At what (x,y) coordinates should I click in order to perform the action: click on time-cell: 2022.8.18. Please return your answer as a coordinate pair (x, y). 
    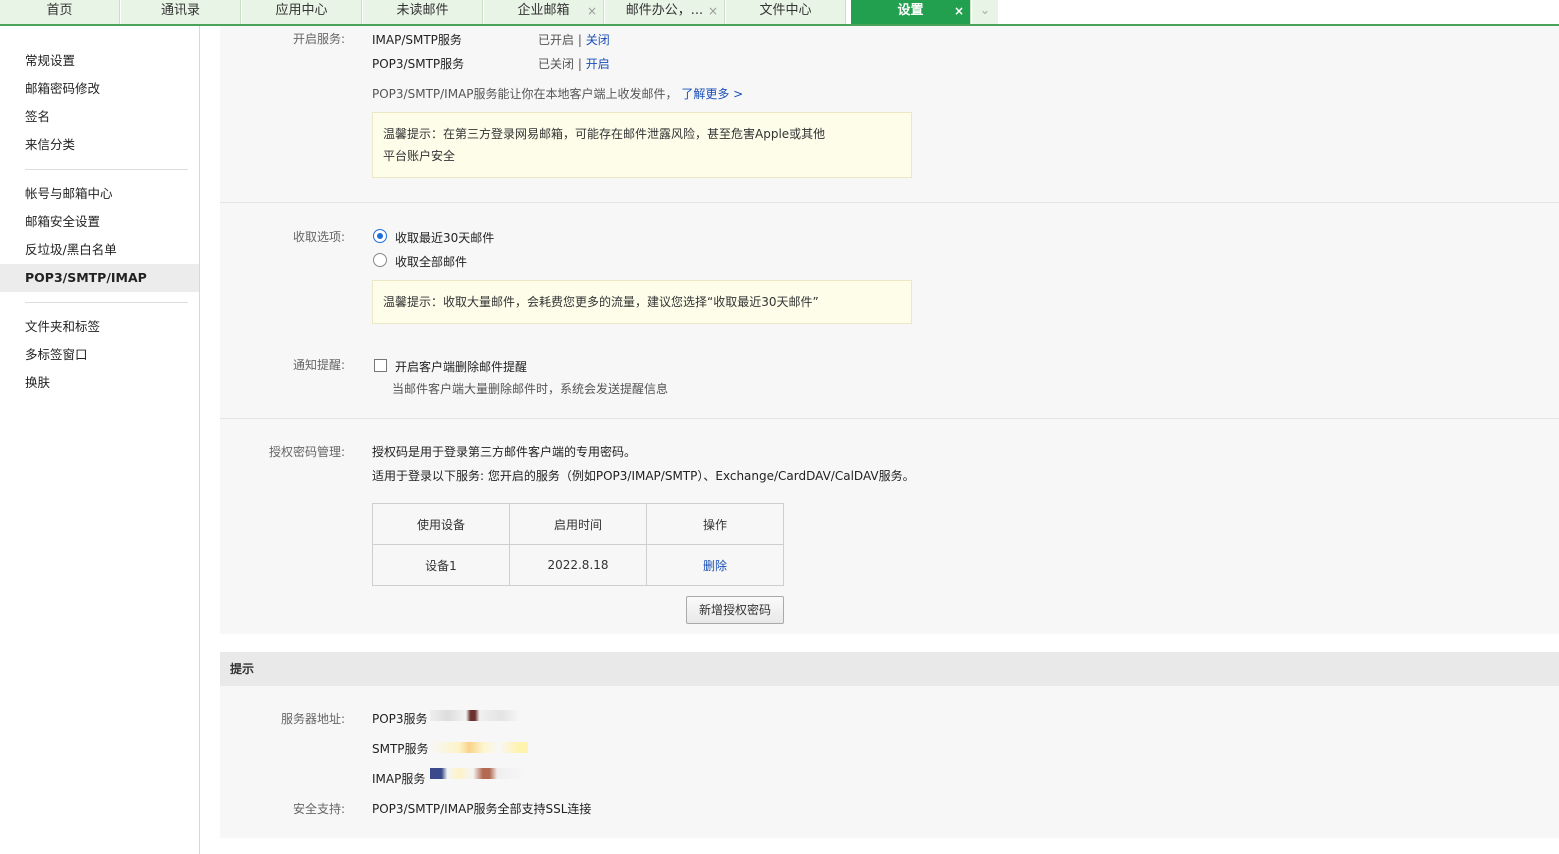
    Looking at the image, I should click on (578, 565).